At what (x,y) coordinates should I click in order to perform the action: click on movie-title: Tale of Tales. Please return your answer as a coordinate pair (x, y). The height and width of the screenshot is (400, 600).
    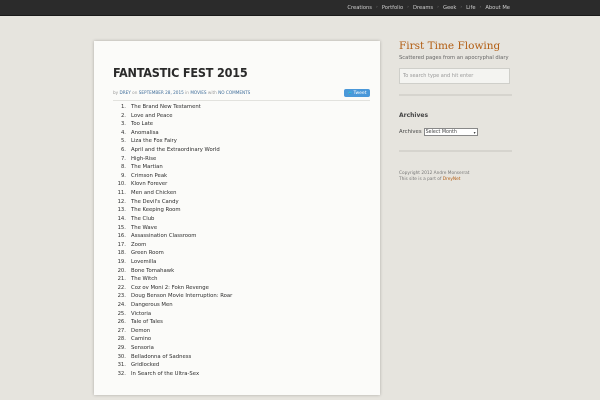
    Looking at the image, I should click on (147, 322).